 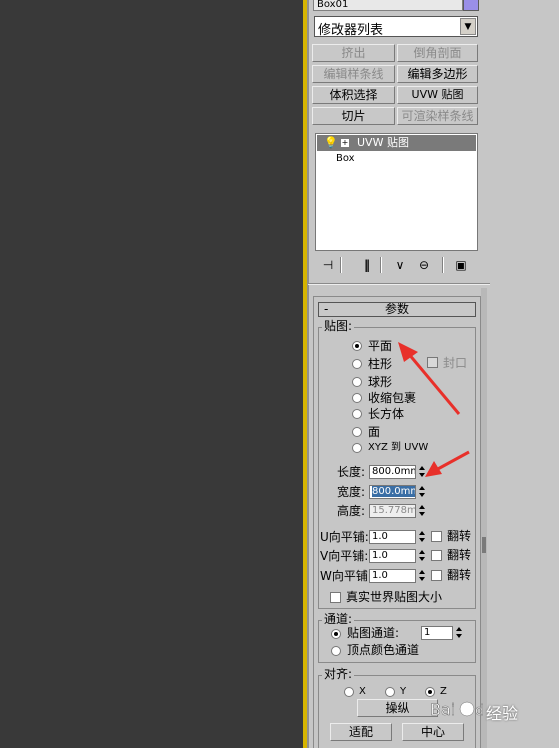 I want to click on watermark: Bai d 经验, so click(x=493, y=709).